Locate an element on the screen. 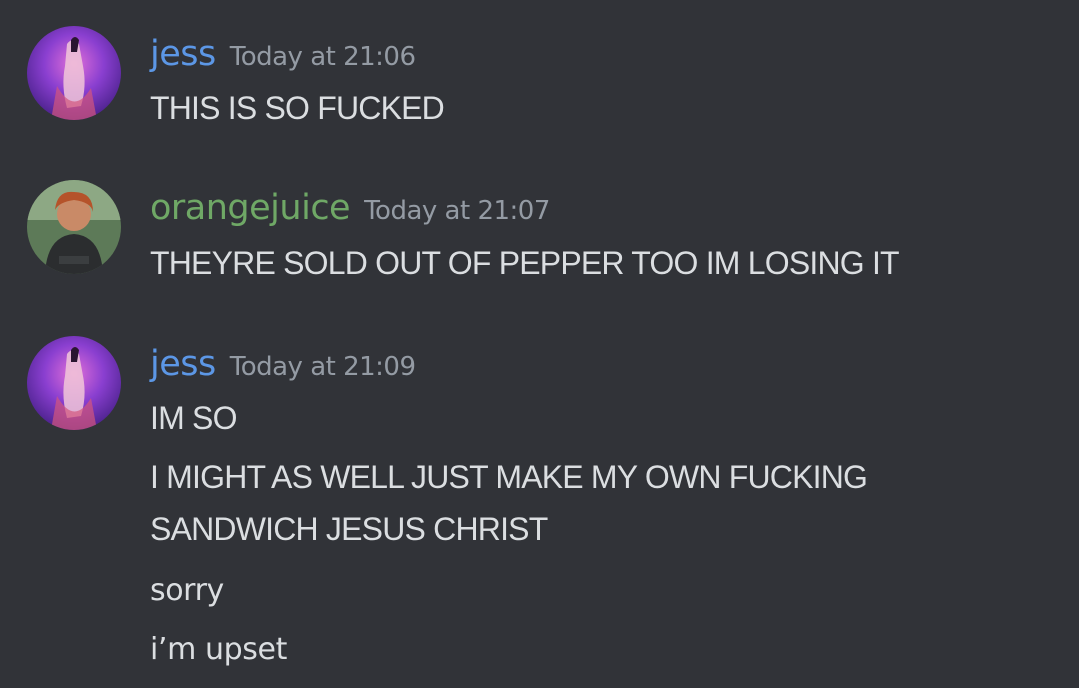 The width and height of the screenshot is (1079, 688). timestamp: Today at 21:06 is located at coordinates (322, 57).